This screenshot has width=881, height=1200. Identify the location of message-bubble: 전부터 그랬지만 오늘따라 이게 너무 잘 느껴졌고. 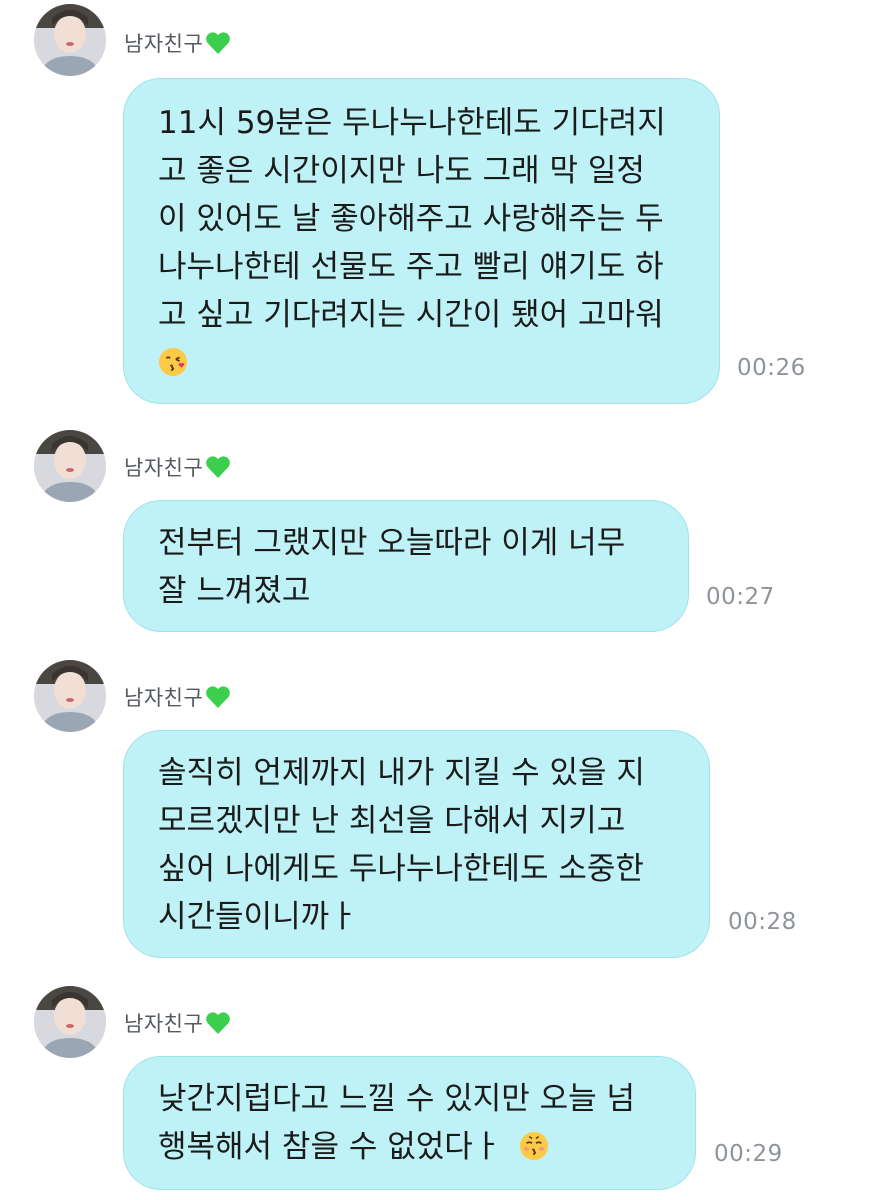
(406, 566).